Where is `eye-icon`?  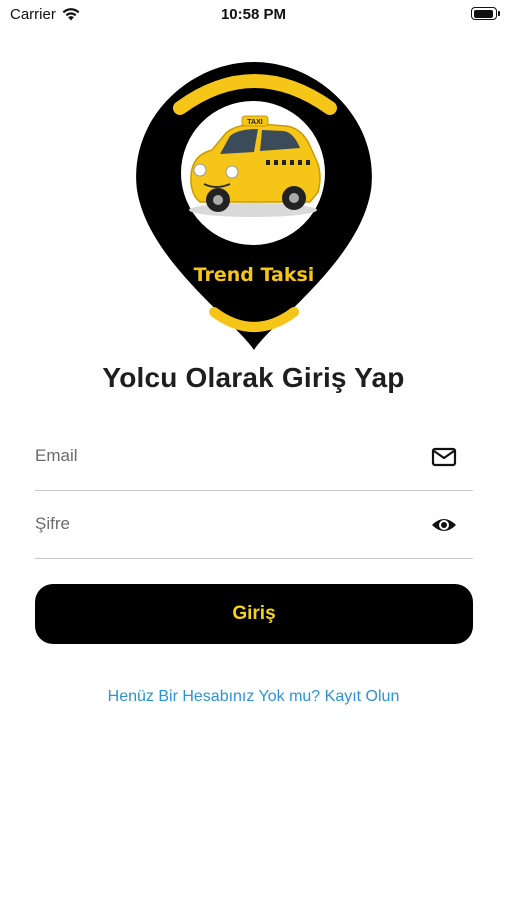 eye-icon is located at coordinates (444, 525).